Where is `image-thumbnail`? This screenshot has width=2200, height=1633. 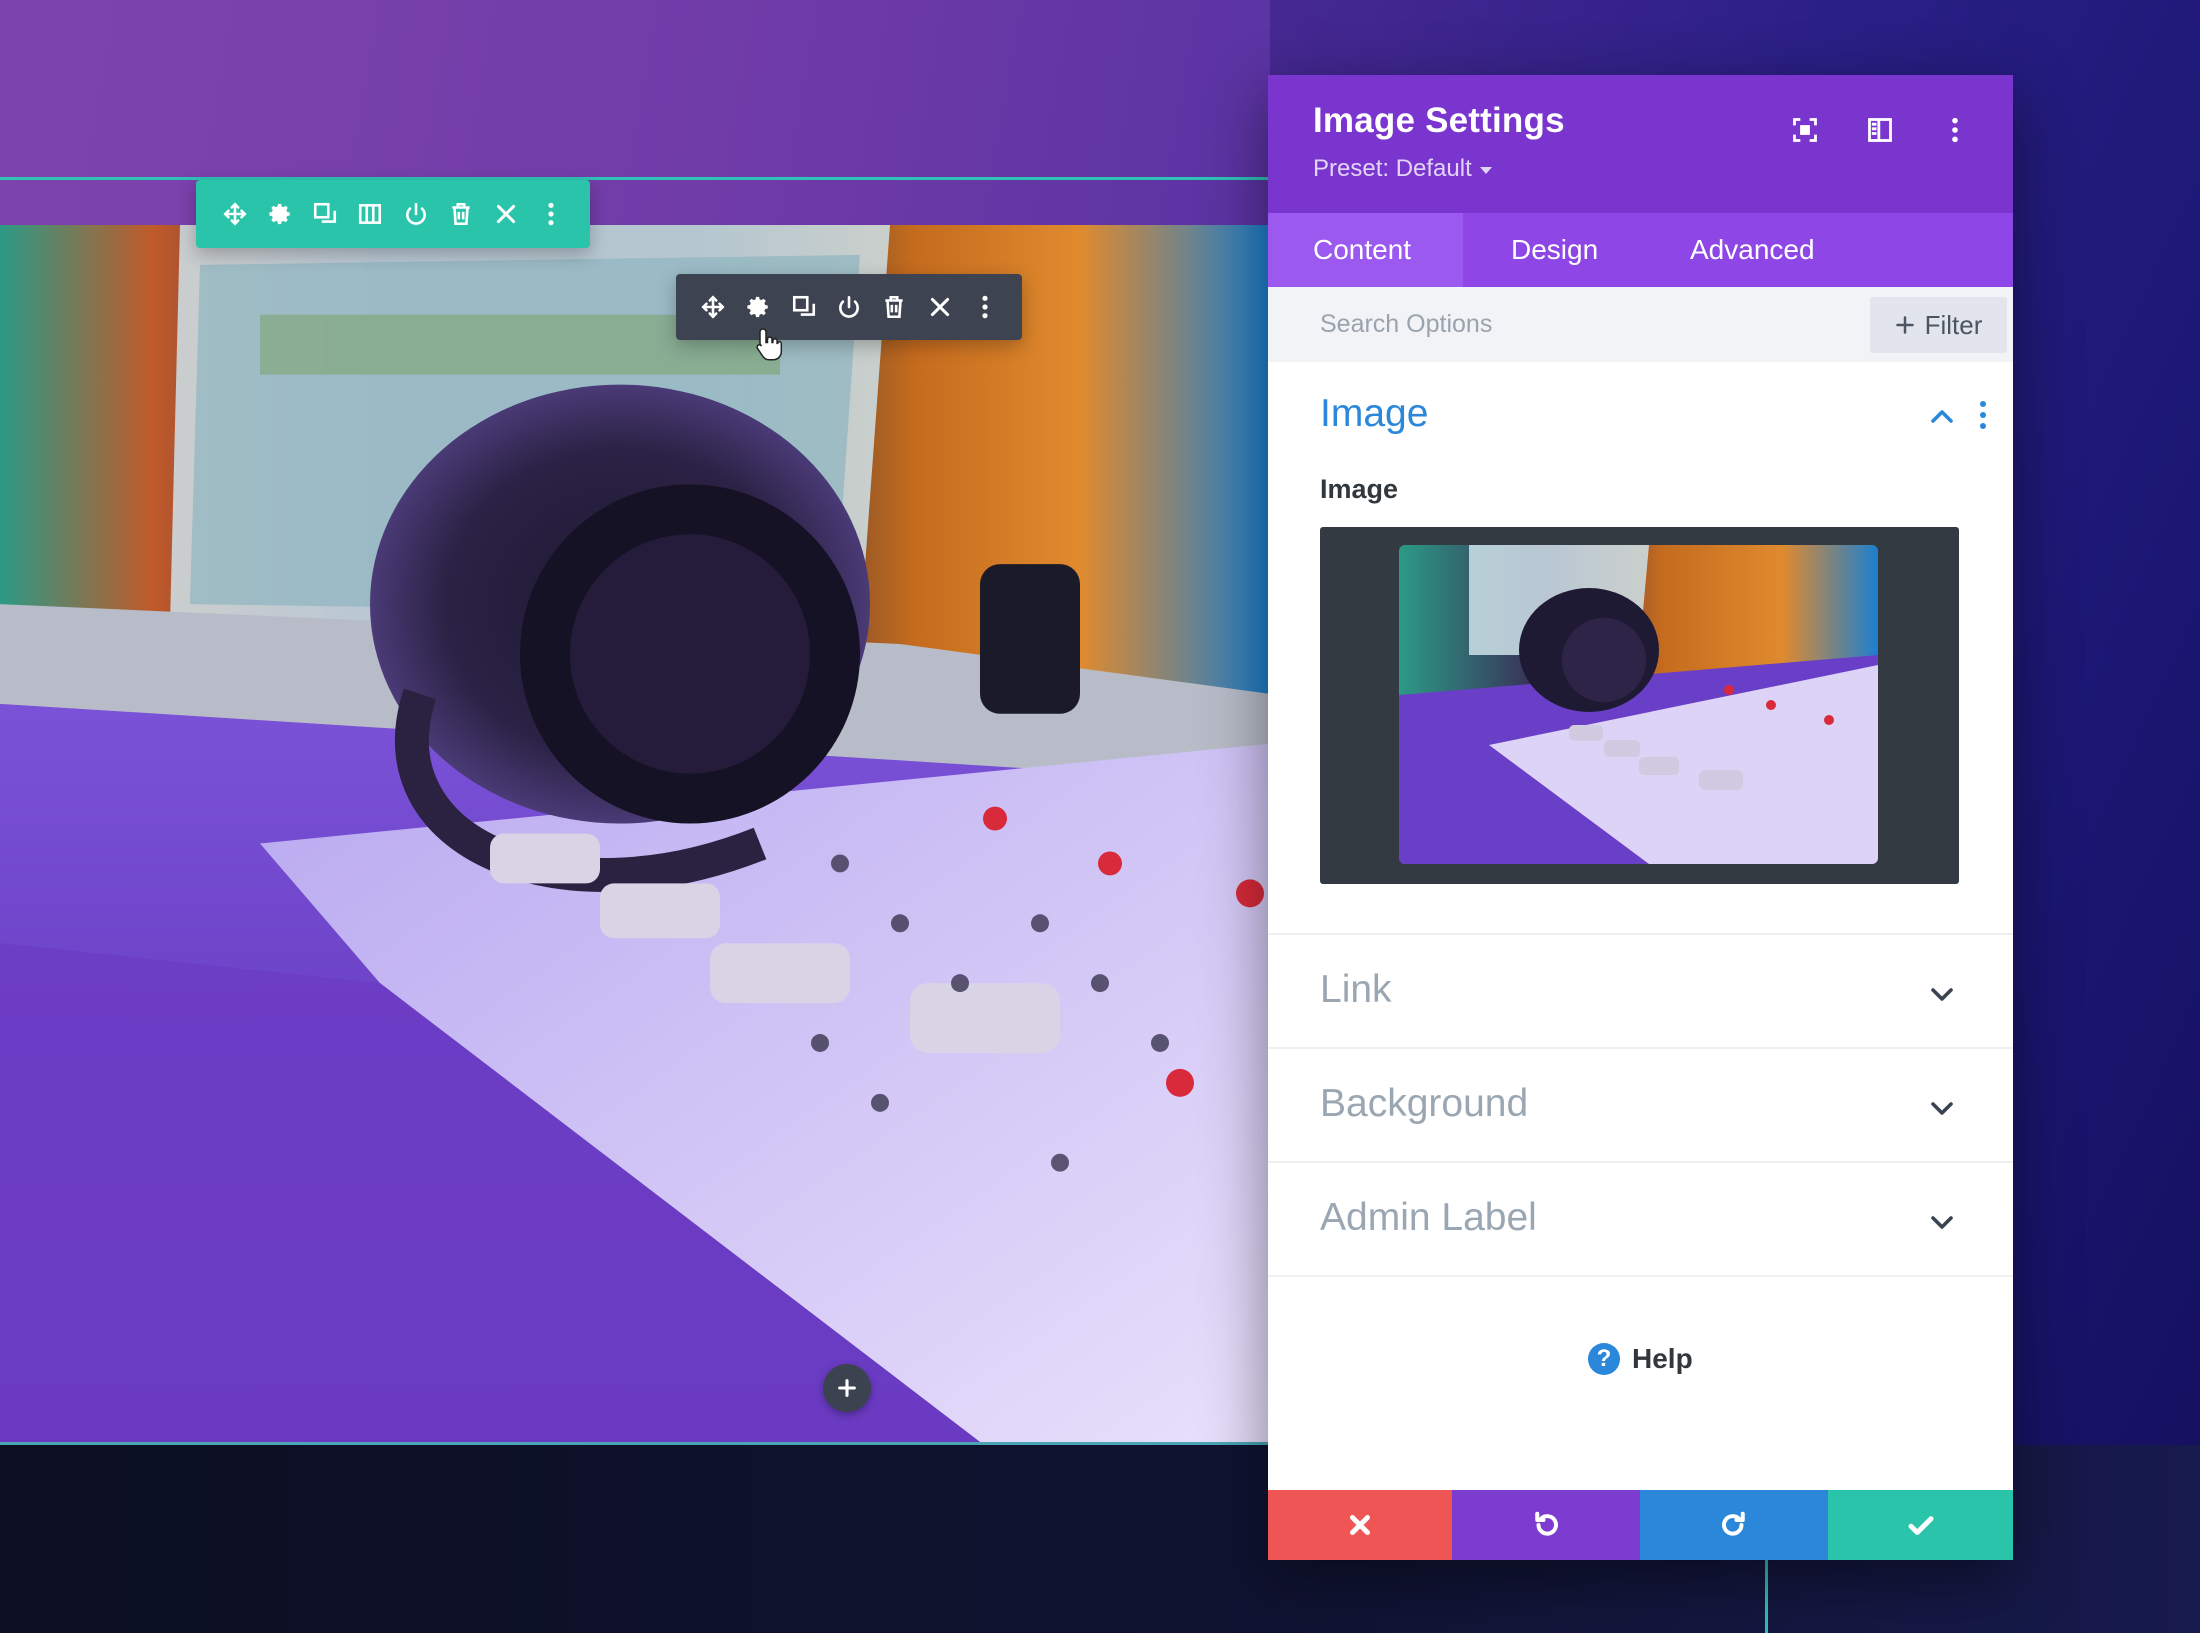 image-thumbnail is located at coordinates (1638, 704).